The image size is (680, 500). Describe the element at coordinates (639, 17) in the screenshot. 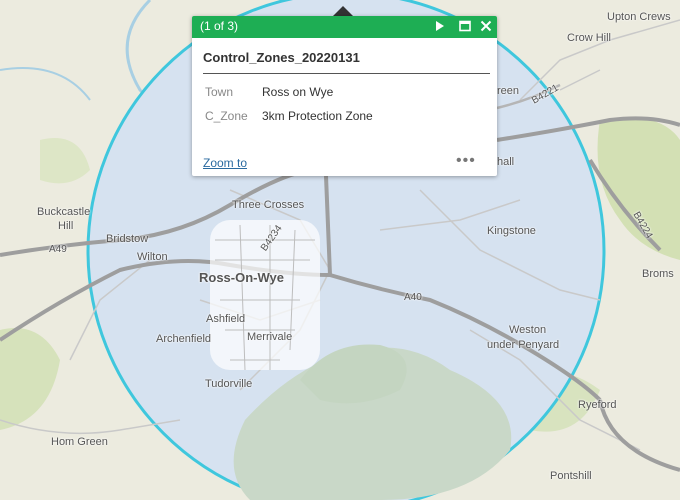

I see `label-upton-crews: Upton Crews` at that location.